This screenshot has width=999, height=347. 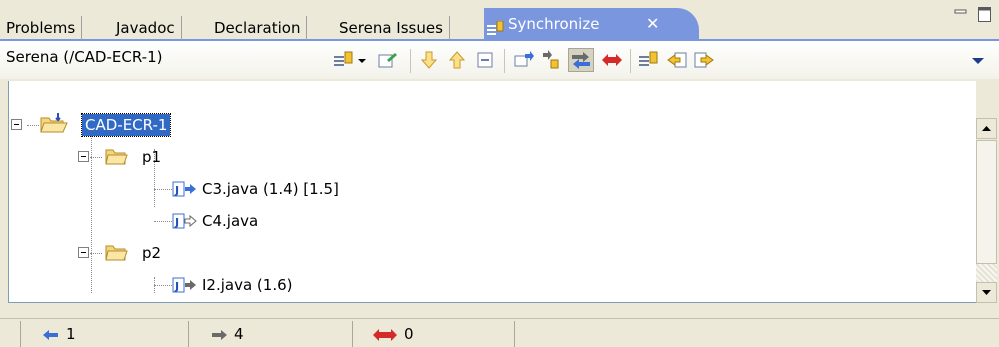 What do you see at coordinates (247, 285) in the screenshot?
I see `tree-item-label: I2.java (1.6)` at bounding box center [247, 285].